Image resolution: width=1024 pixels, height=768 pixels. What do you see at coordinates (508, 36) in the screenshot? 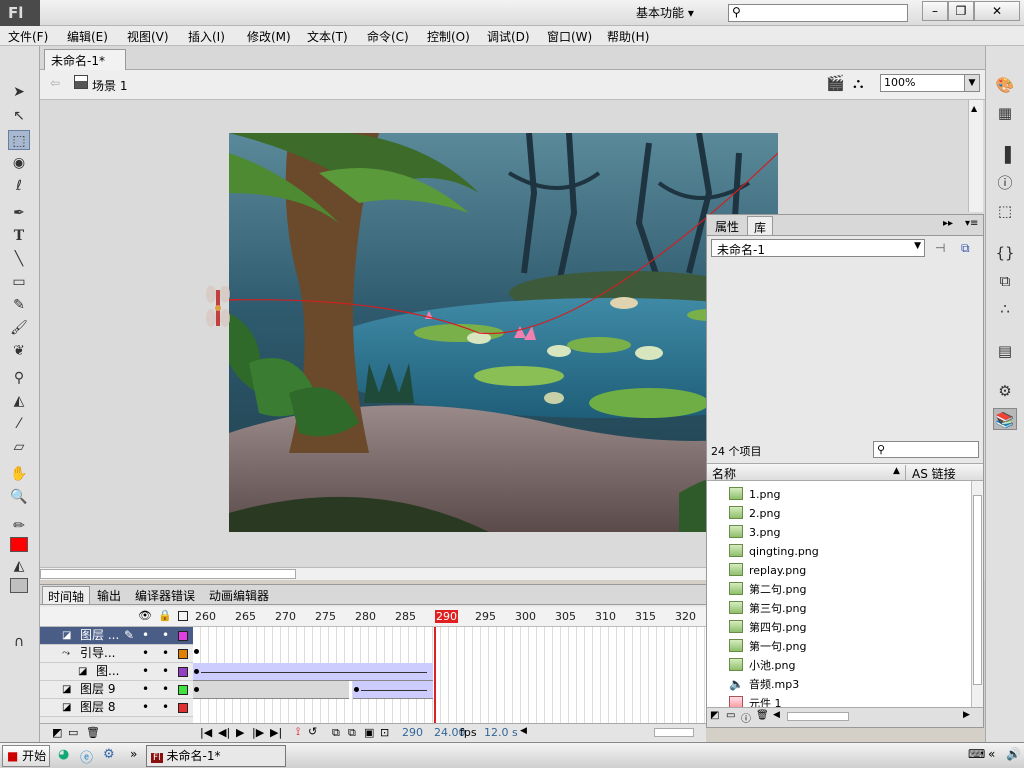
I see `menu-debug: 调试(D)` at bounding box center [508, 36].